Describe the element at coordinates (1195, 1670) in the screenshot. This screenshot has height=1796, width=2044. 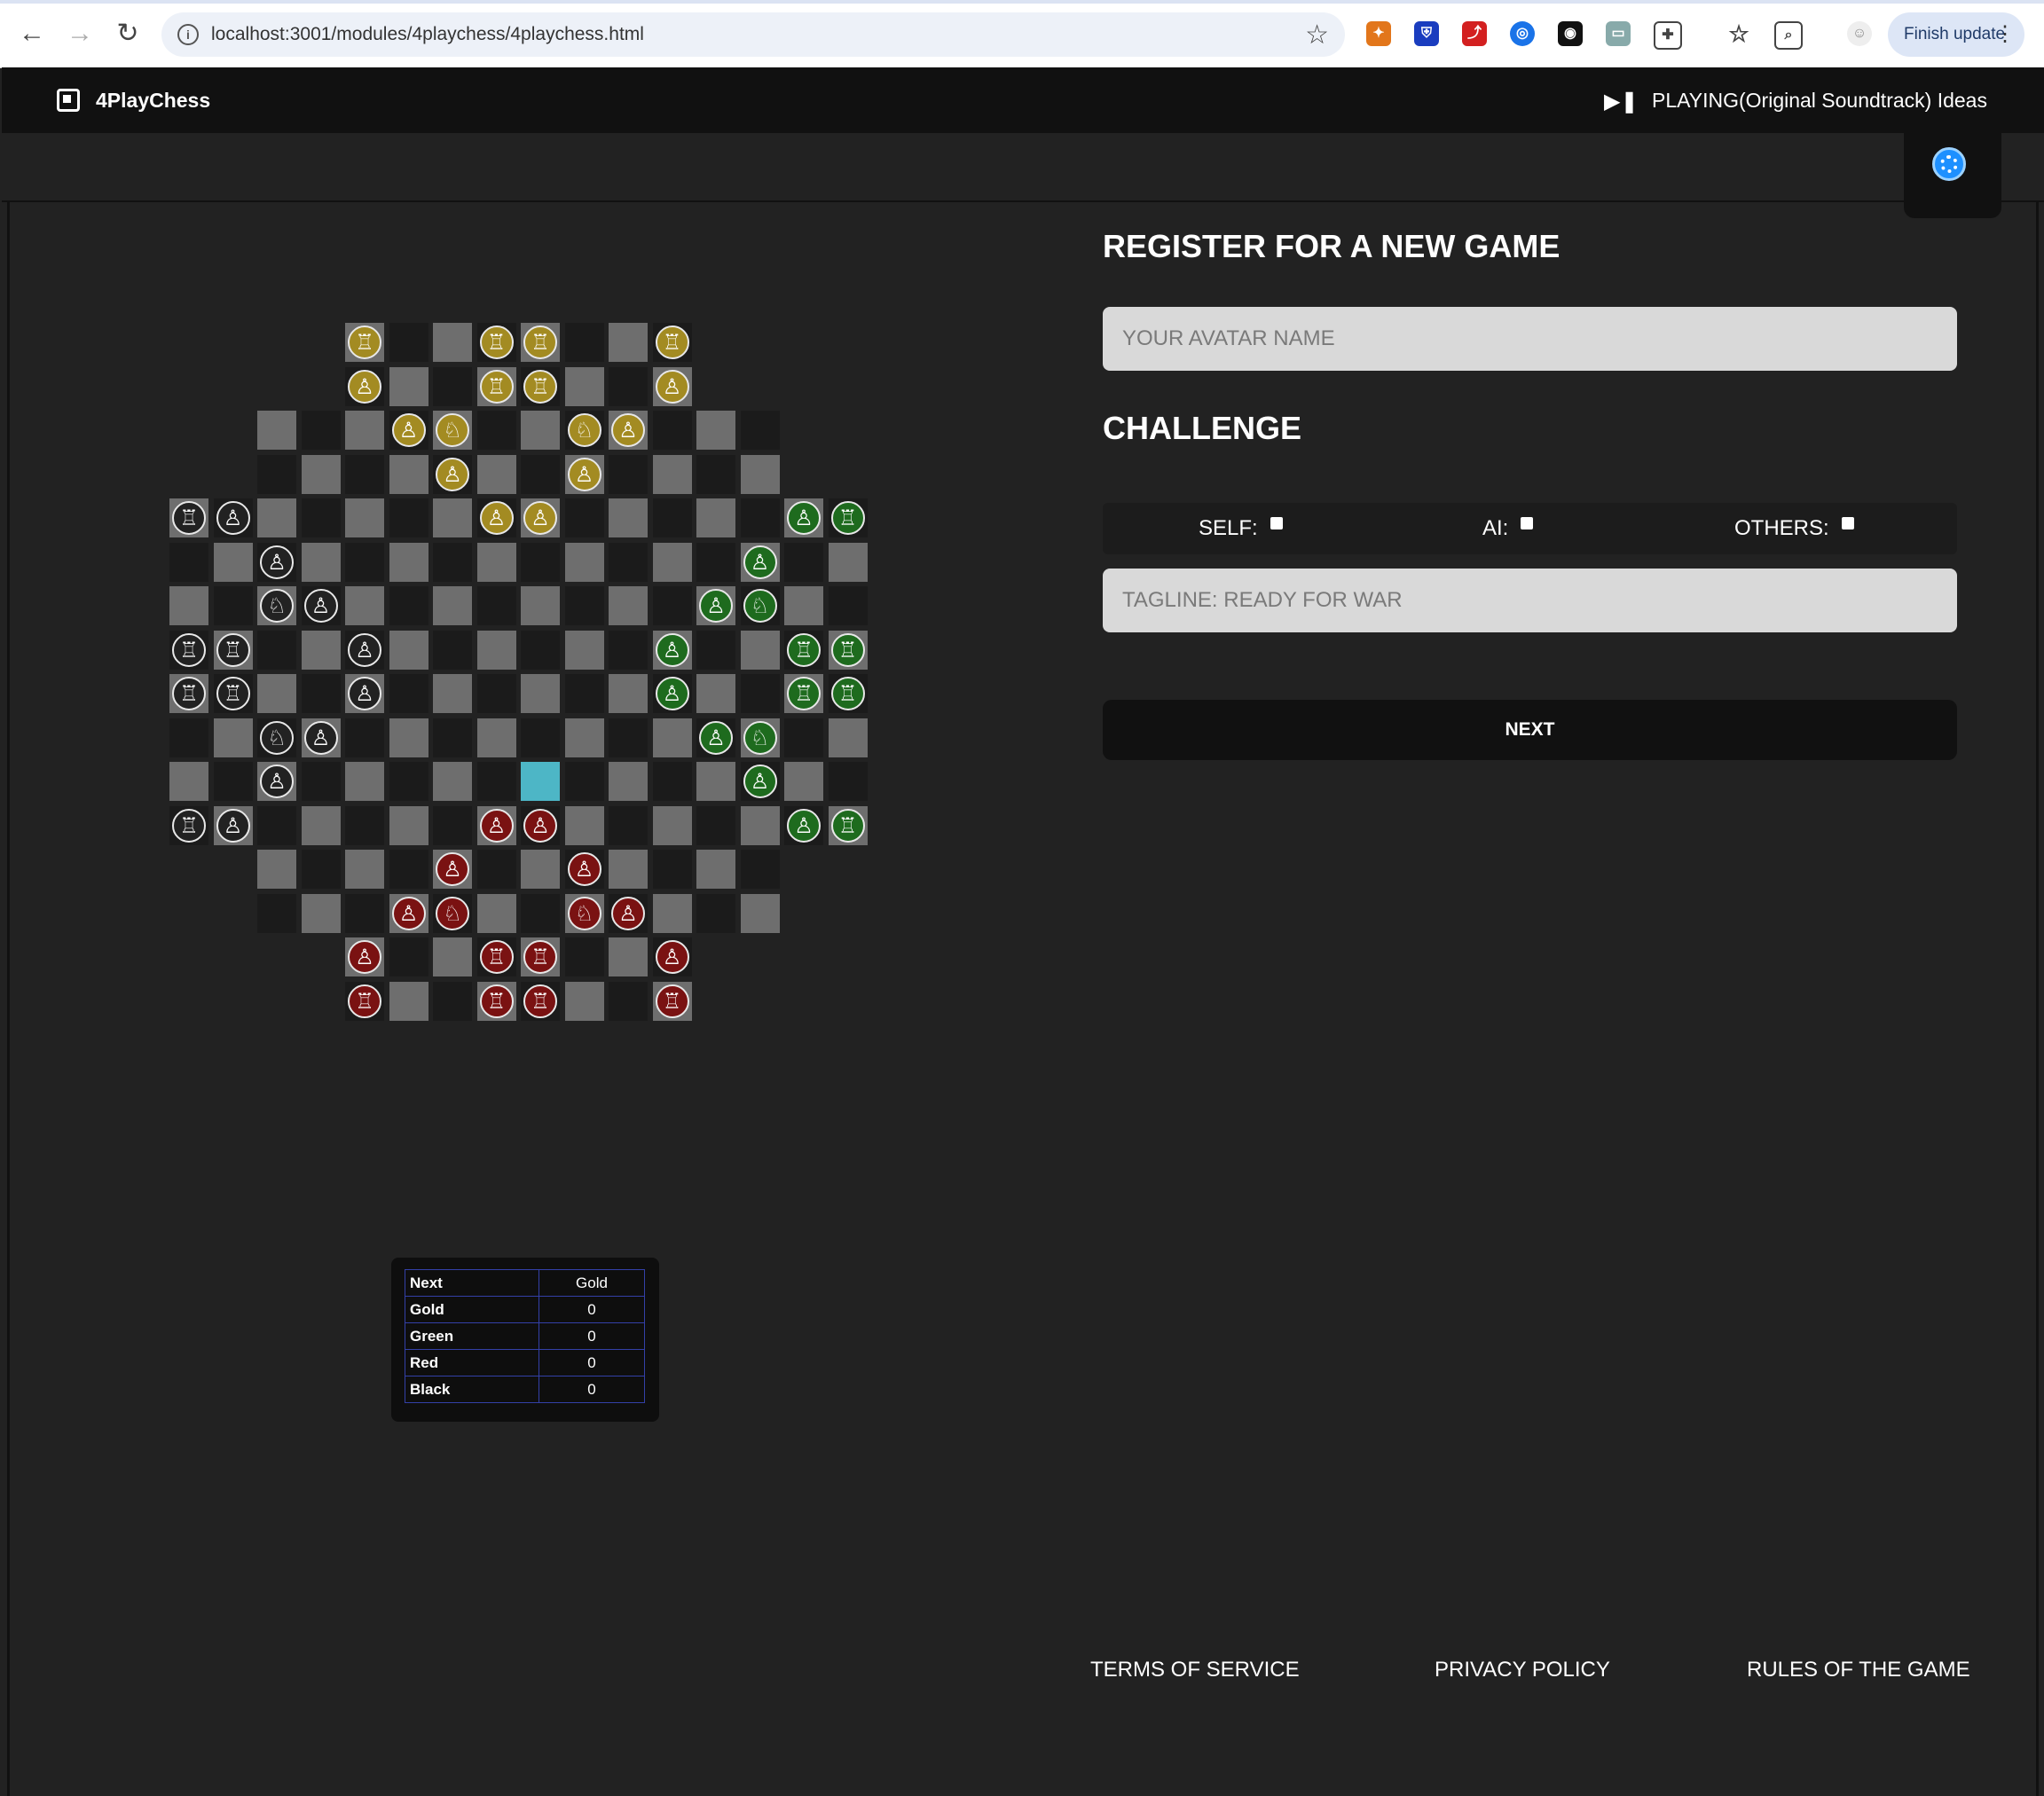
I see `terms-link: TERMS OF SERVICE` at that location.